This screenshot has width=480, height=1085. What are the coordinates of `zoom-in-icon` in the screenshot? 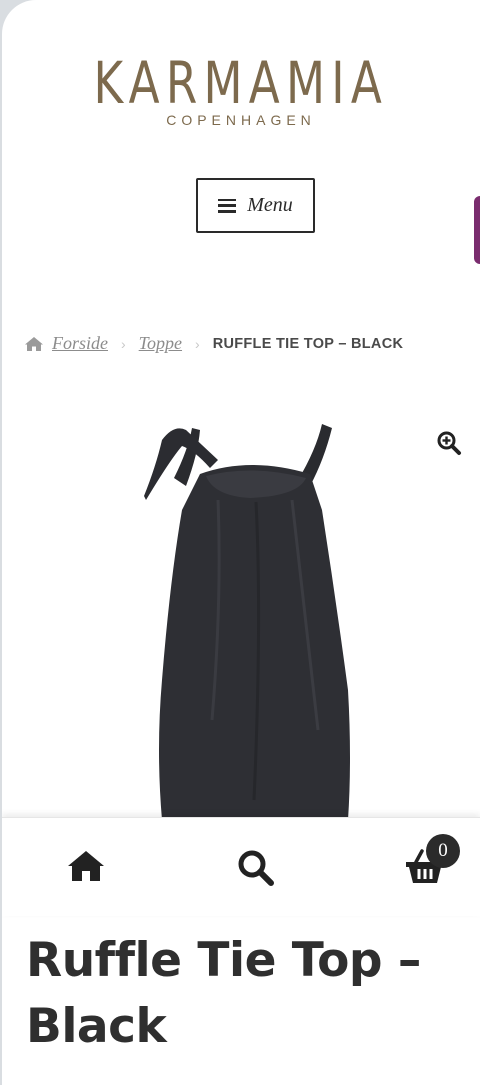 It's located at (449, 443).